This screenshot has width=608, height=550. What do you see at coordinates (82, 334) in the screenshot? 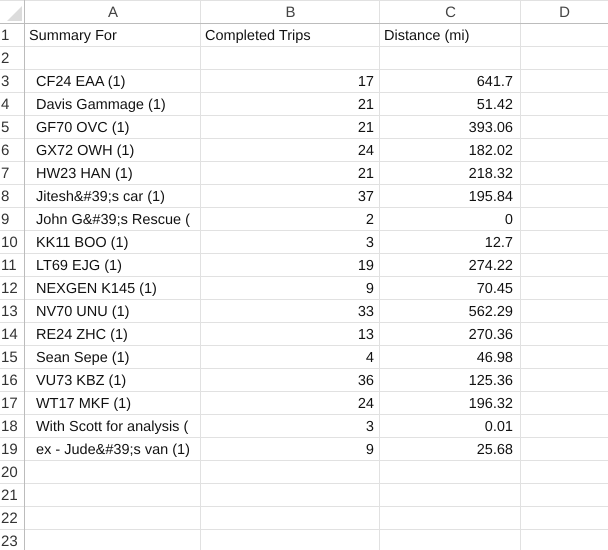
I see `table-cell: RE24 ZHC (1)` at bounding box center [82, 334].